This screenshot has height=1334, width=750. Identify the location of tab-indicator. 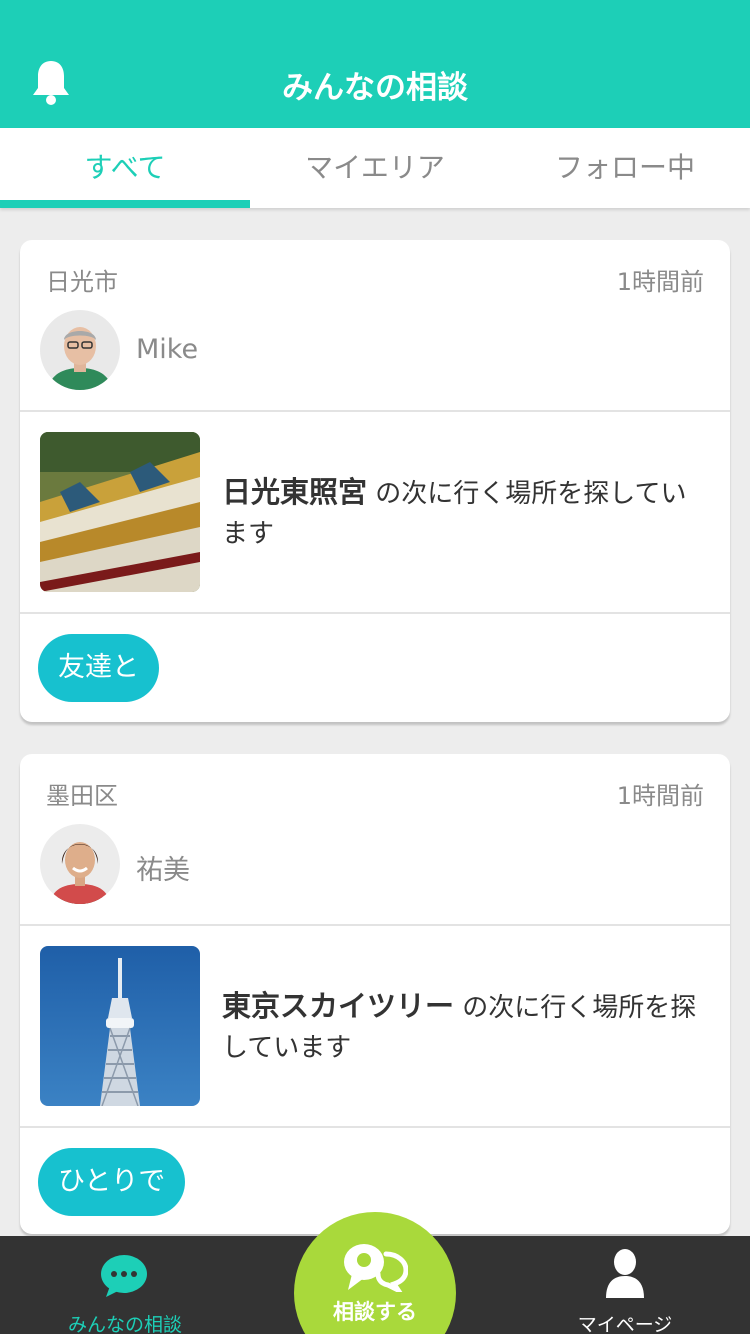
(125, 204).